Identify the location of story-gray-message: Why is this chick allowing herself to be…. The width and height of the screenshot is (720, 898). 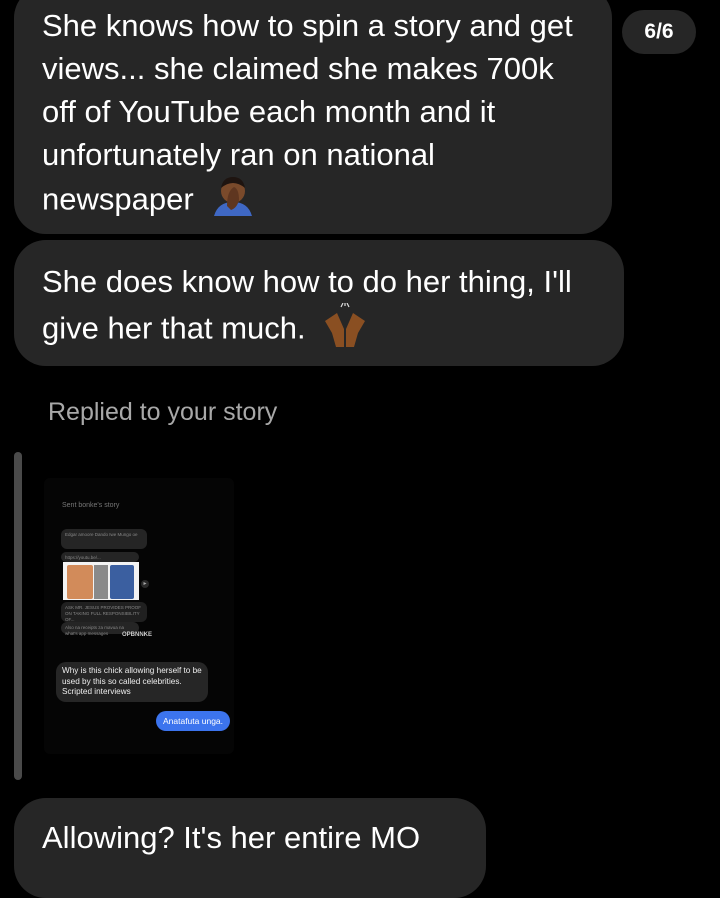
(132, 682).